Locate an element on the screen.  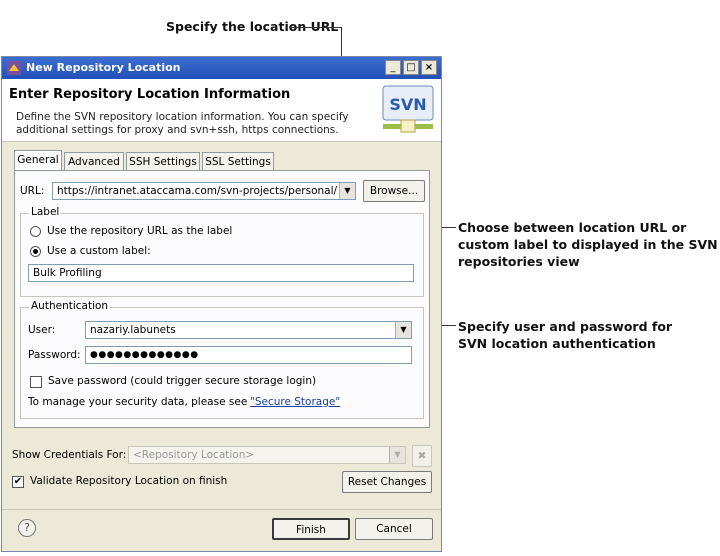
maximize-button: □ is located at coordinates (411, 67).